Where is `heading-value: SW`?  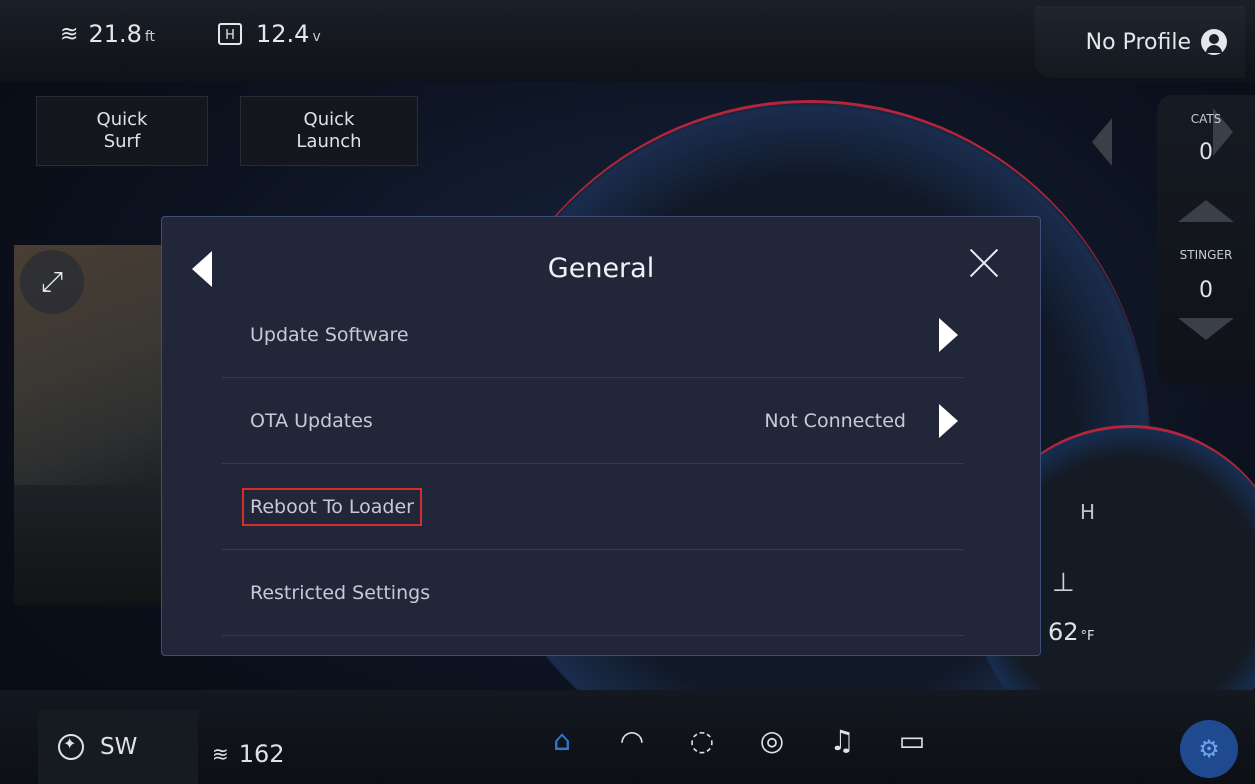
heading-value: SW is located at coordinates (119, 747).